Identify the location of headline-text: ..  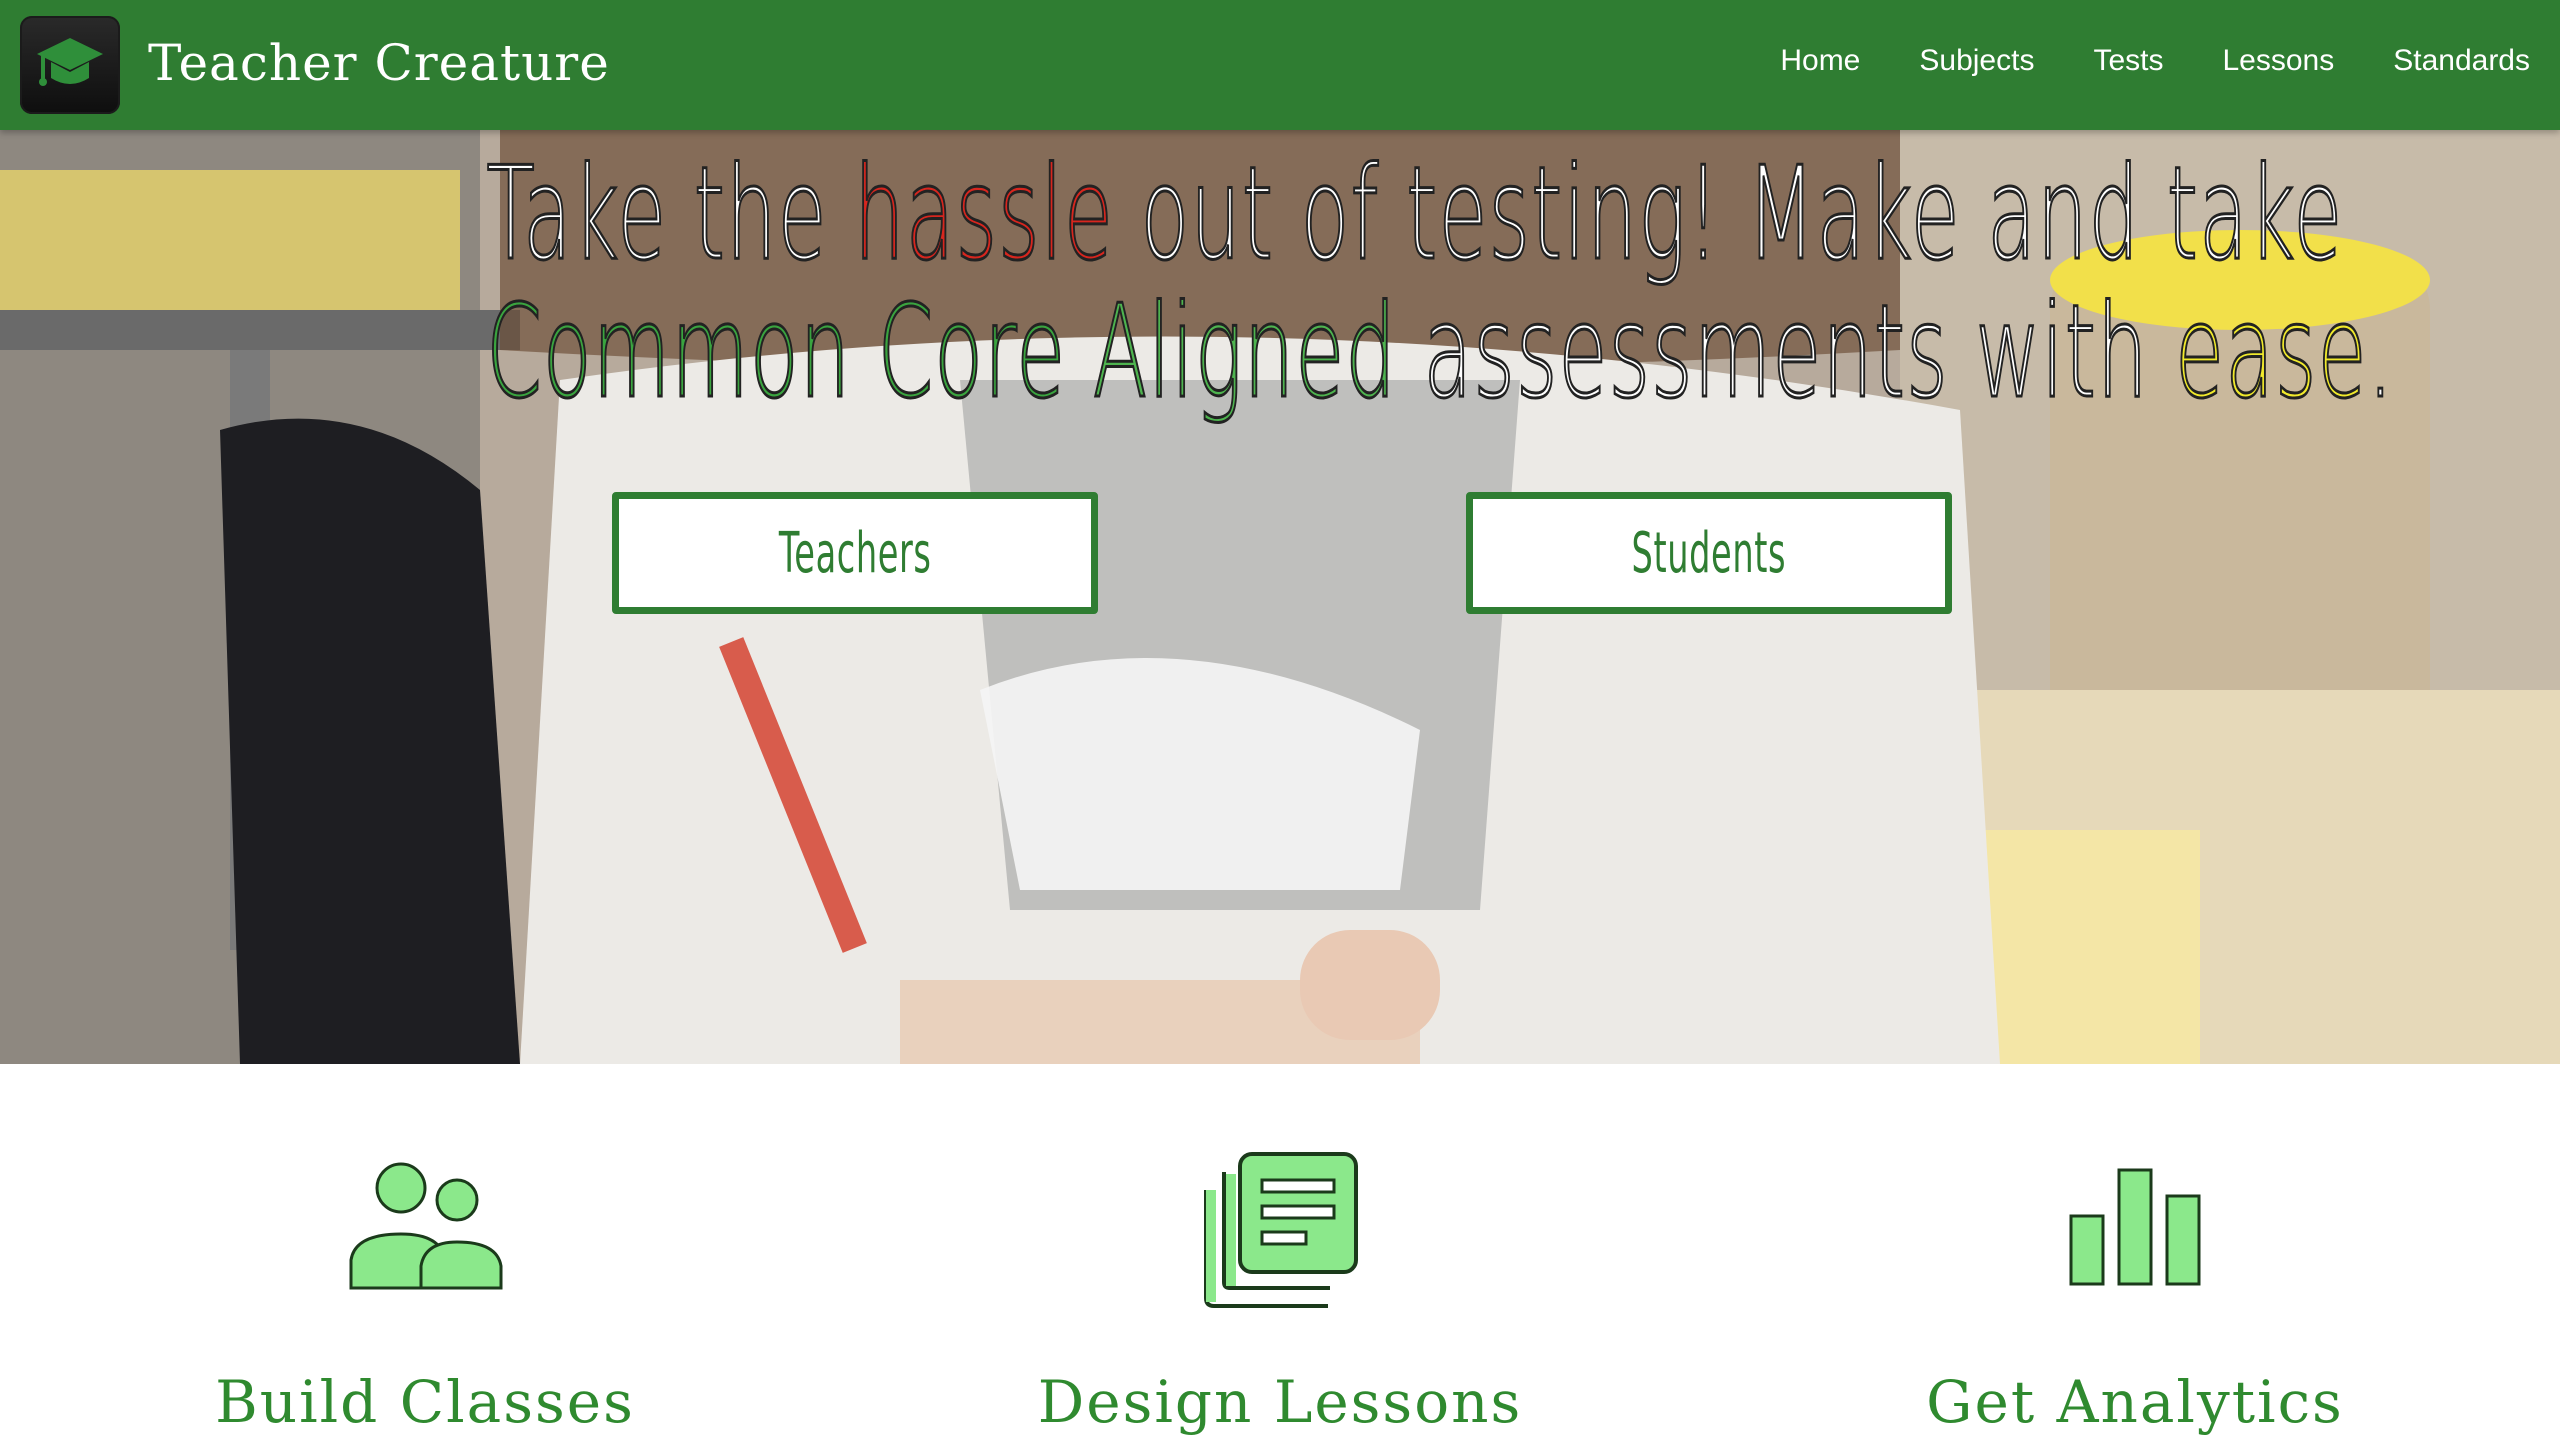
(2381, 353).